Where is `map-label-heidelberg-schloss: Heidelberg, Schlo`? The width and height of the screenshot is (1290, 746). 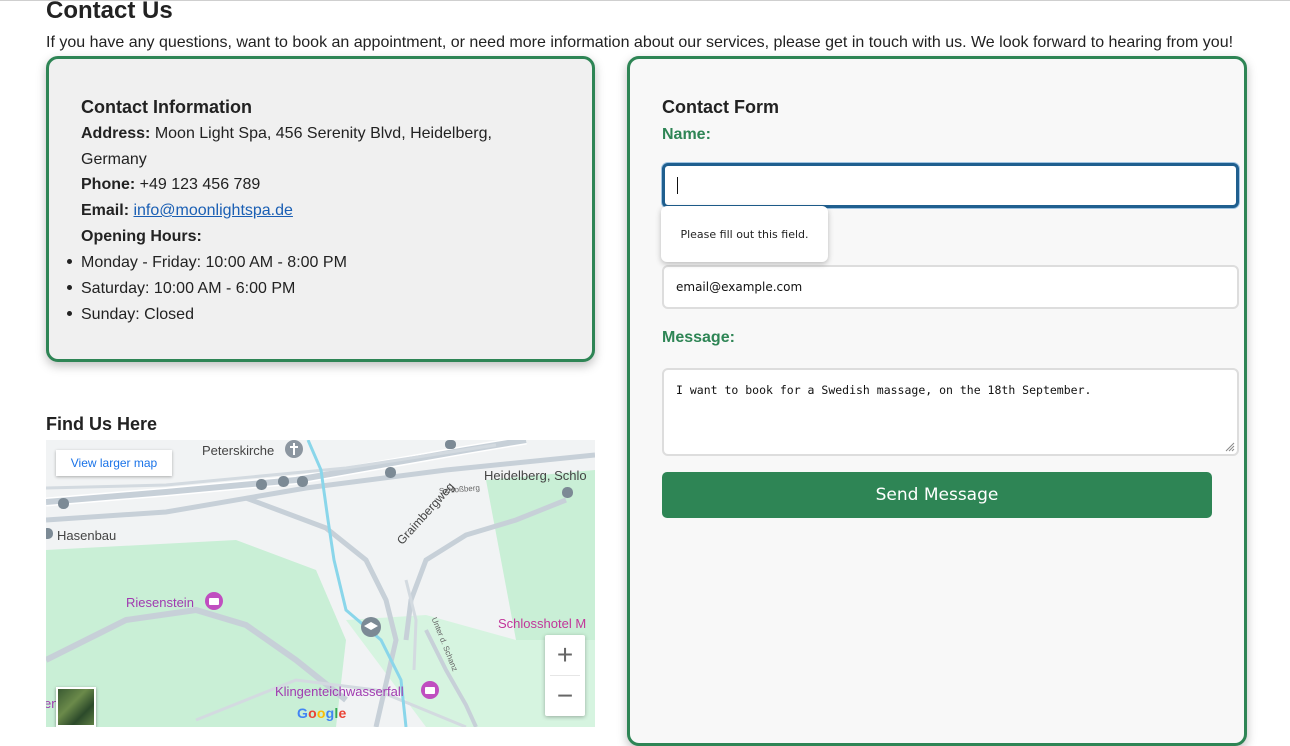 map-label-heidelberg-schloss: Heidelberg, Schlo is located at coordinates (535, 475).